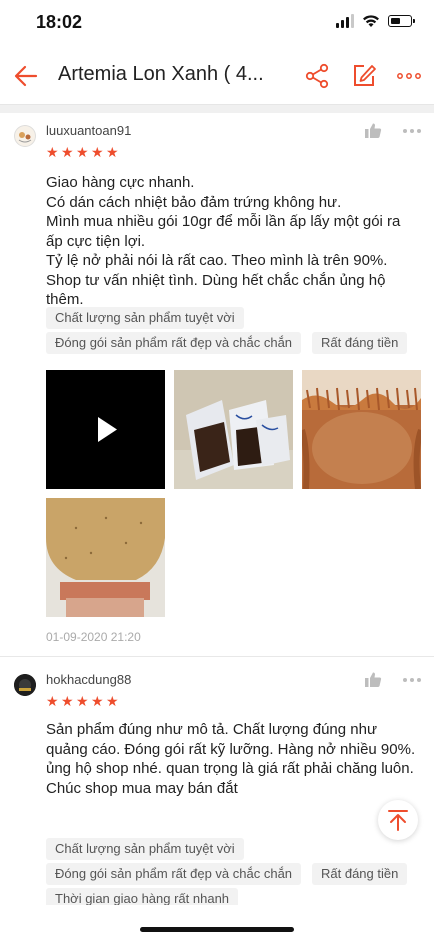 The image size is (434, 941). What do you see at coordinates (217, 24) in the screenshot?
I see `status-bar: 18:02` at bounding box center [217, 24].